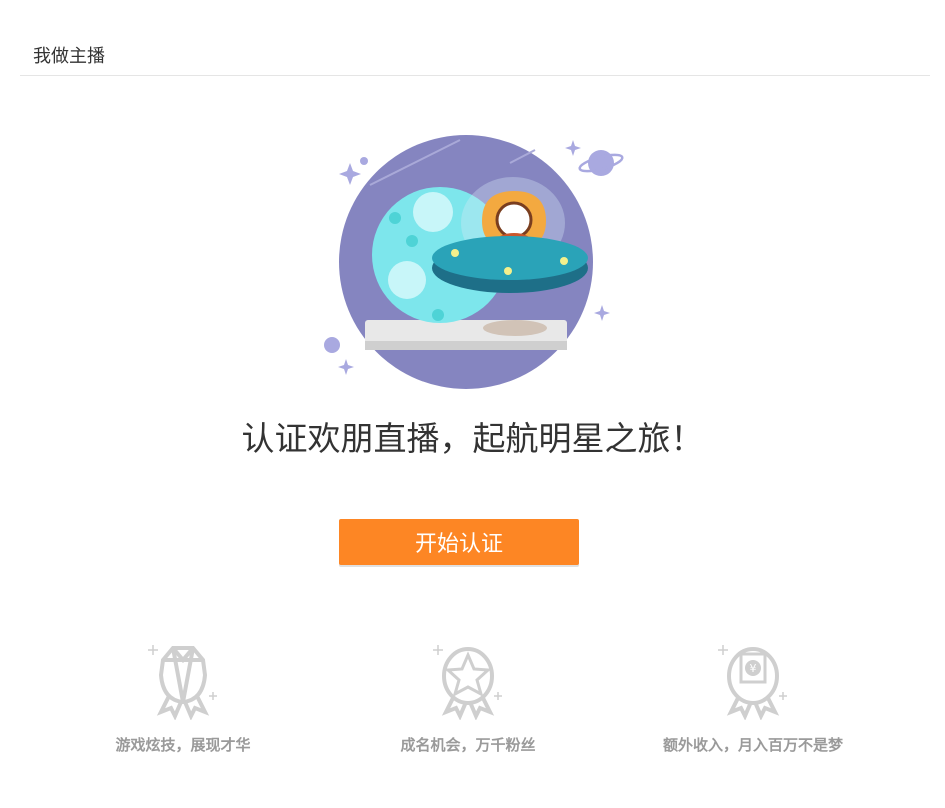 The width and height of the screenshot is (945, 808). I want to click on feature-label: 额外收入，月入百万不是梦, so click(752, 745).